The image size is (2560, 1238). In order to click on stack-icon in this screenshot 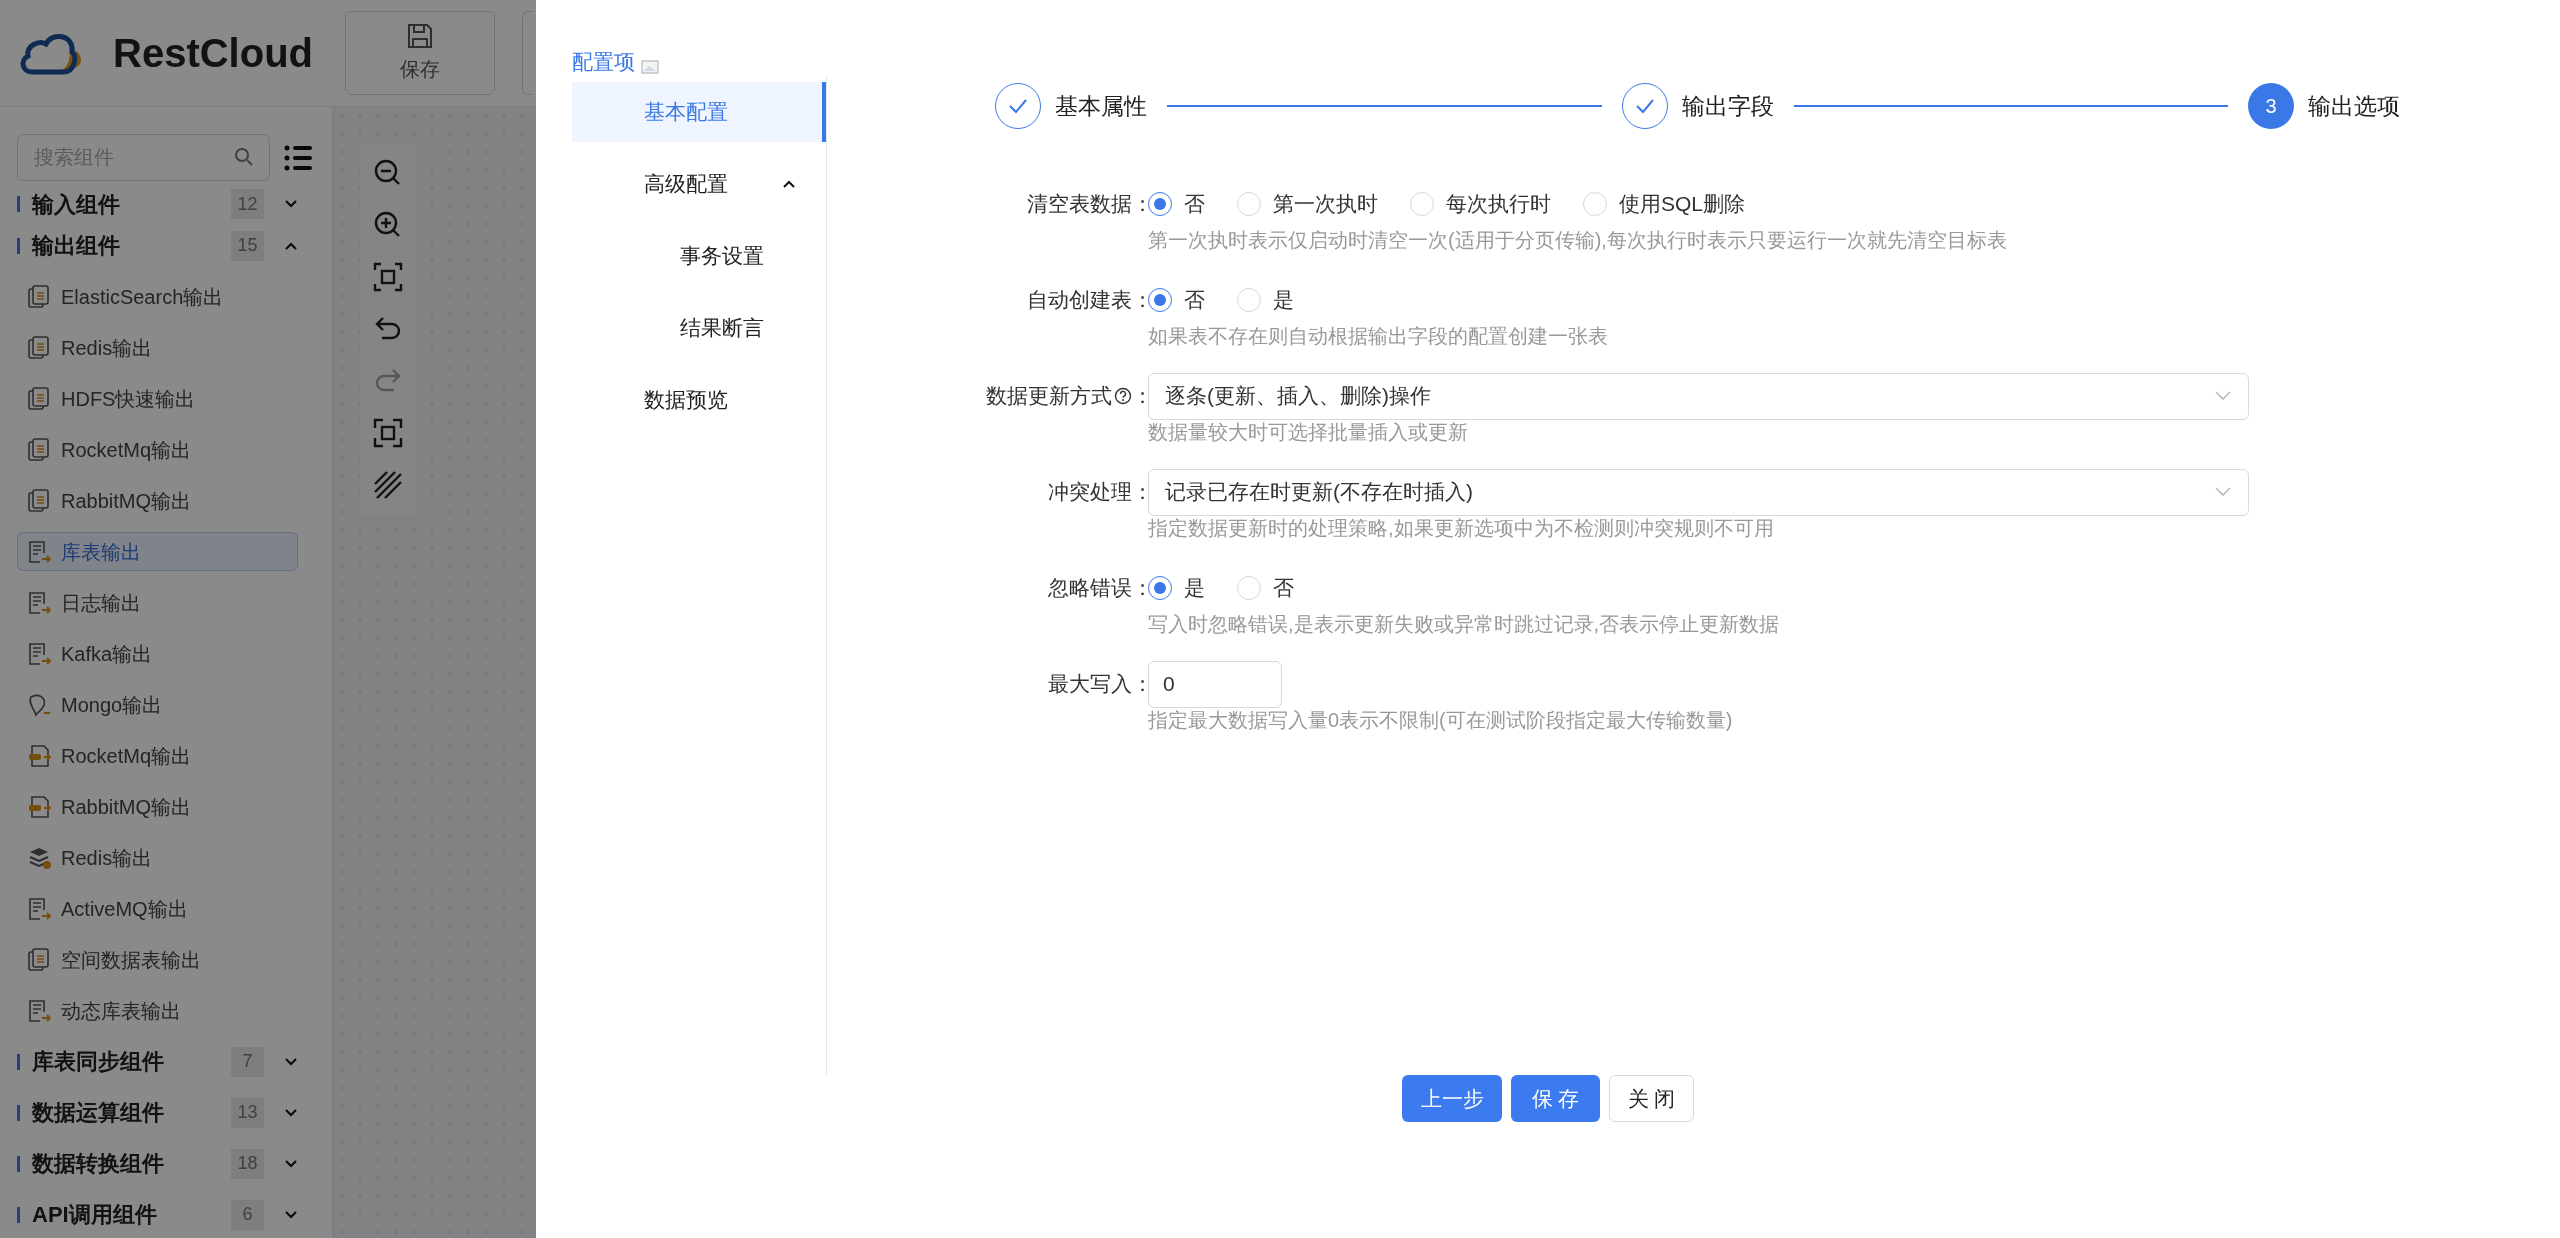, I will do `click(40, 857)`.